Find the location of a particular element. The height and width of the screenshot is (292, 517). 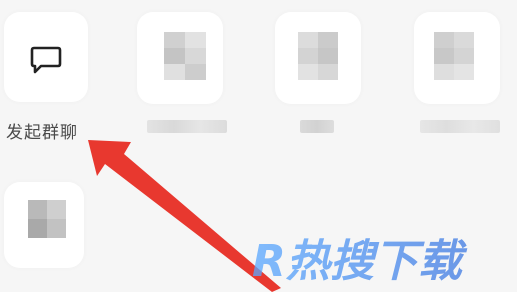

start-group-chat-label: 发起群聊 is located at coordinates (42, 133).